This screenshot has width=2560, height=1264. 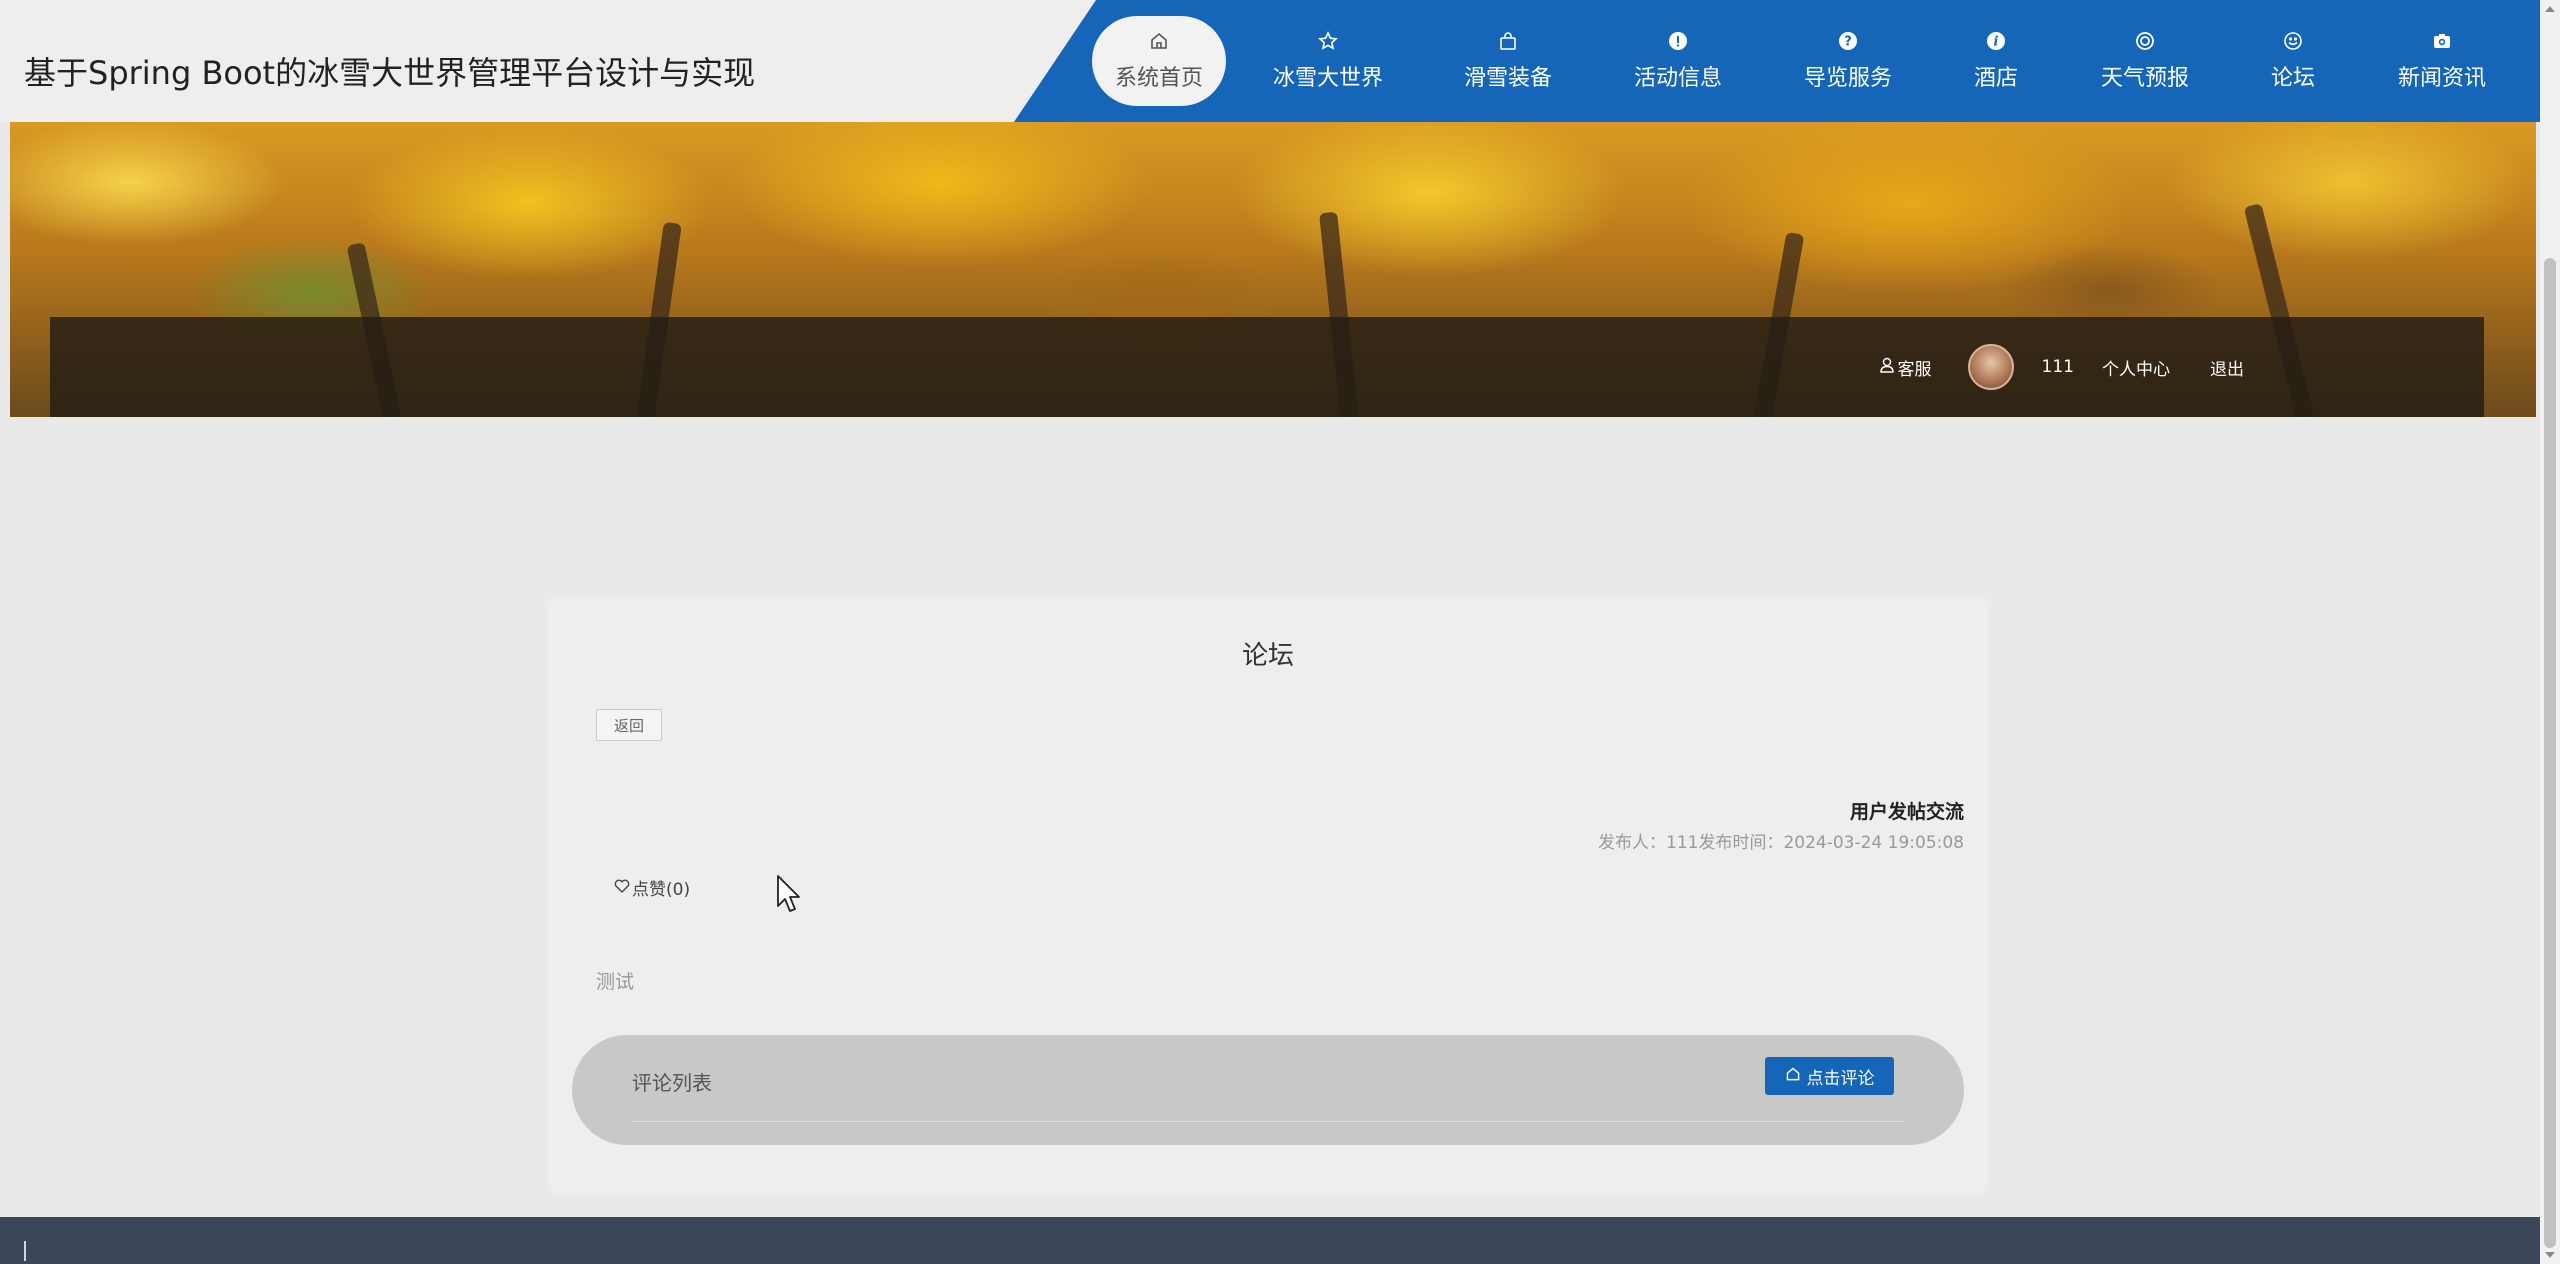 I want to click on scroll-down-icon, so click(x=2550, y=1255).